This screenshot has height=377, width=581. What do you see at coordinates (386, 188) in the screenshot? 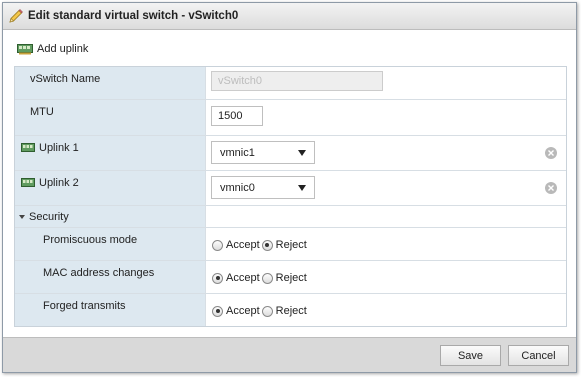
I see `uplink-2-value-cell: vmnic0` at bounding box center [386, 188].